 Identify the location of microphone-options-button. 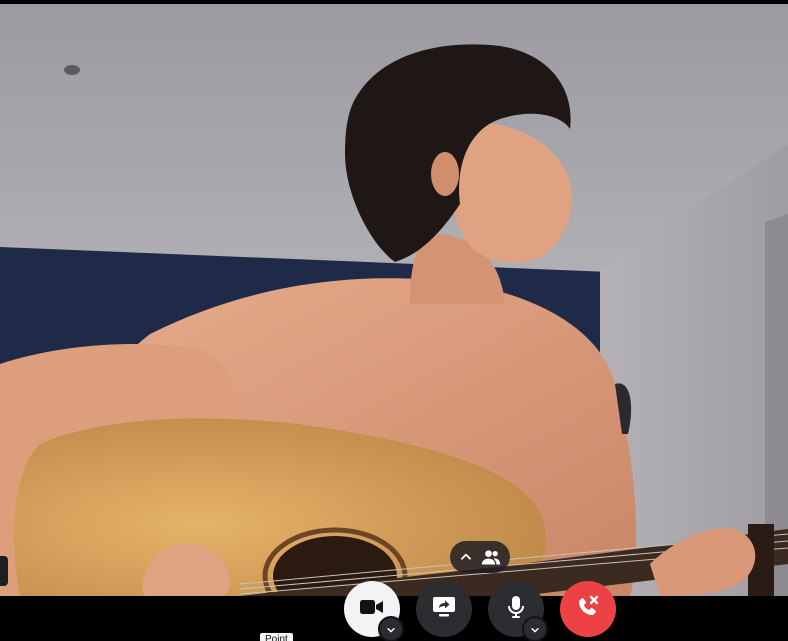
(535, 628).